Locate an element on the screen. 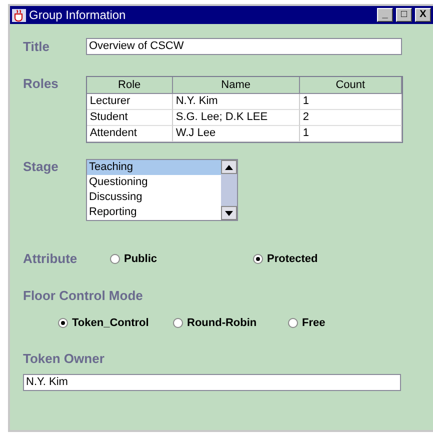 The image size is (433, 434). window-title: Group Information is located at coordinates (78, 15).